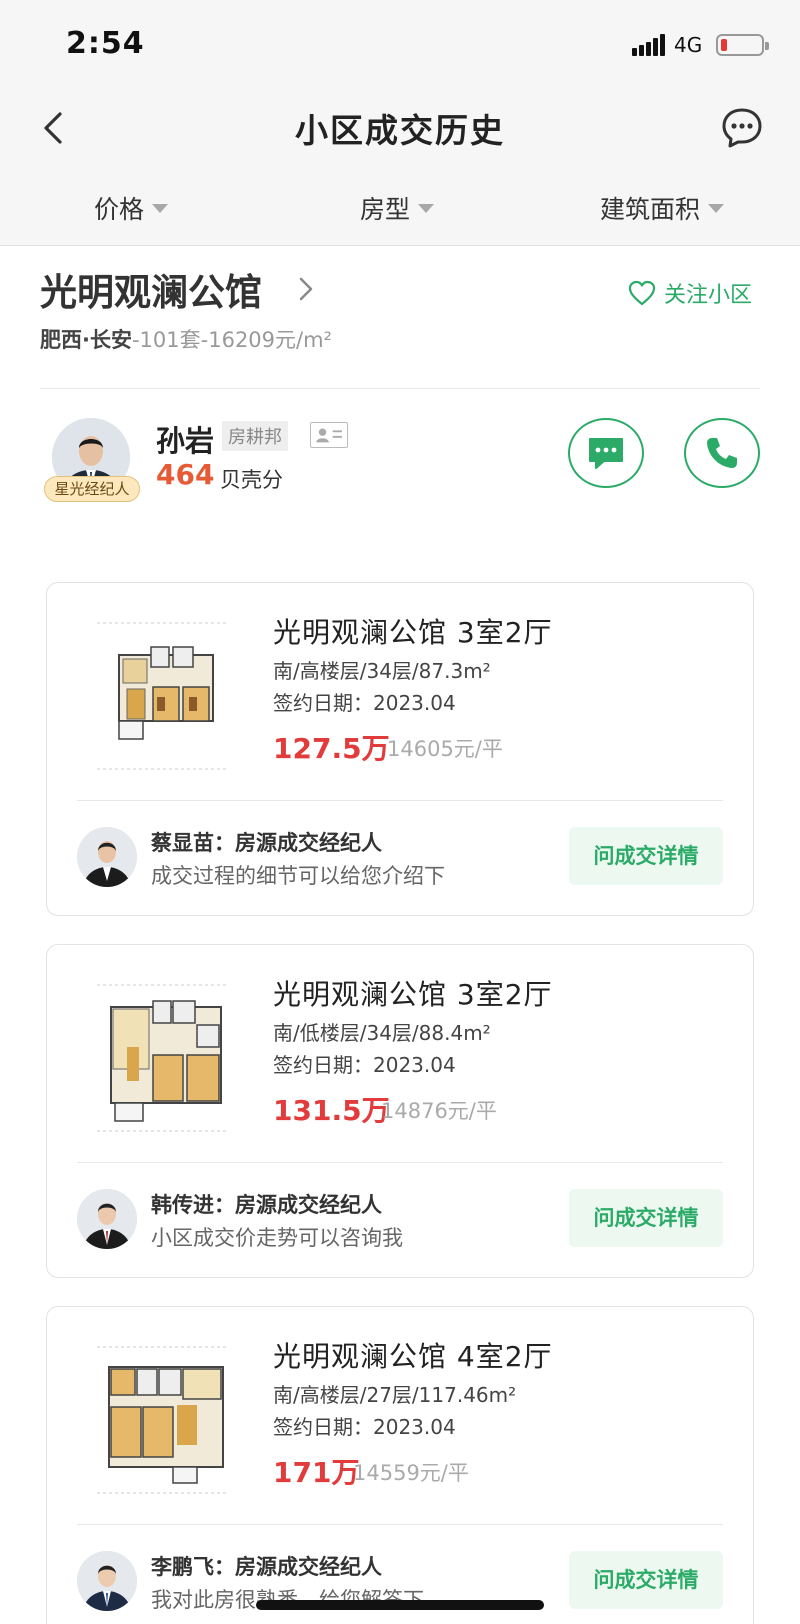 The height and width of the screenshot is (1624, 800). Describe the element at coordinates (742, 128) in the screenshot. I see `chat-bubble-icon` at that location.